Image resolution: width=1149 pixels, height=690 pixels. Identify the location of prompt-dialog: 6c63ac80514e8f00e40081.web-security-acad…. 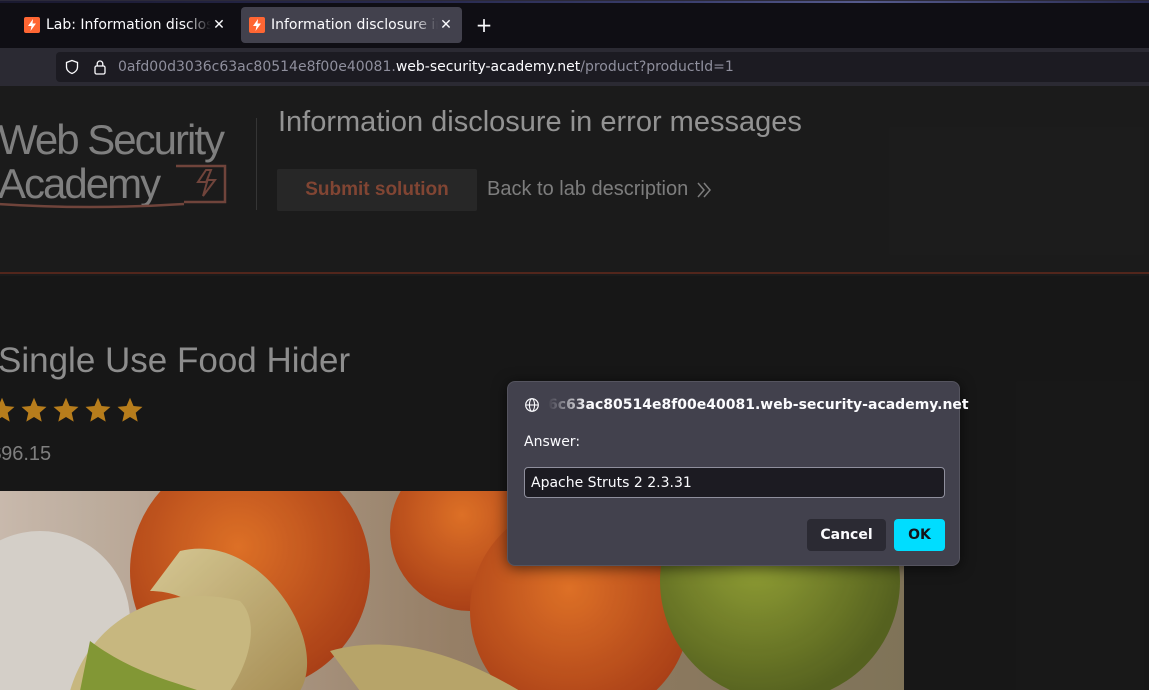
(738, 473).